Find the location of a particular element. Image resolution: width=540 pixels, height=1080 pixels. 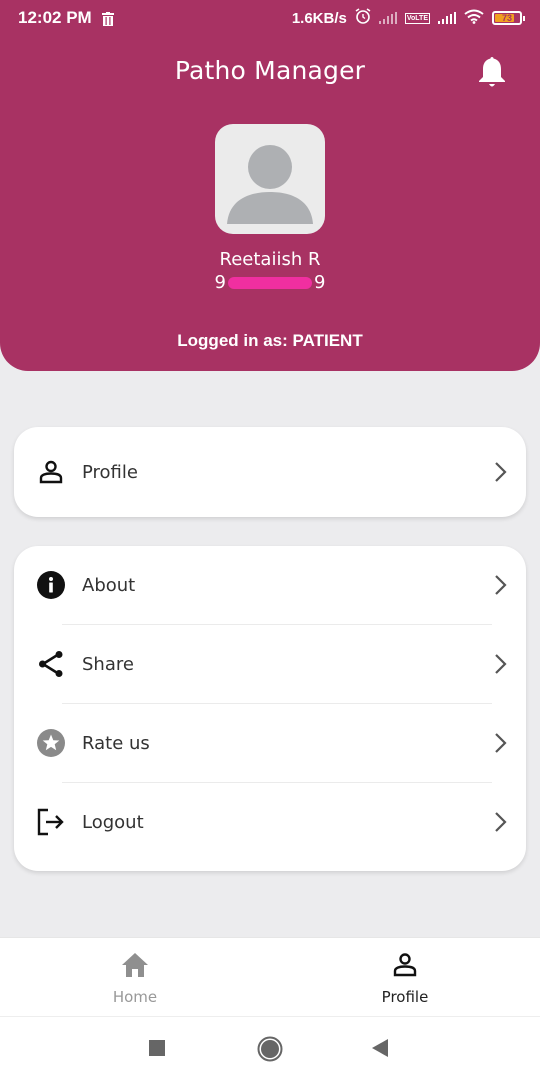

menu-label: Rate us is located at coordinates (116, 743).